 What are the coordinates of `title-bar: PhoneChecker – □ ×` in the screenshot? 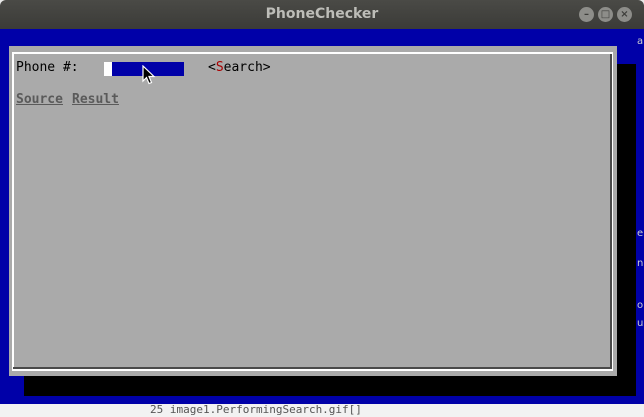 It's located at (322, 14).